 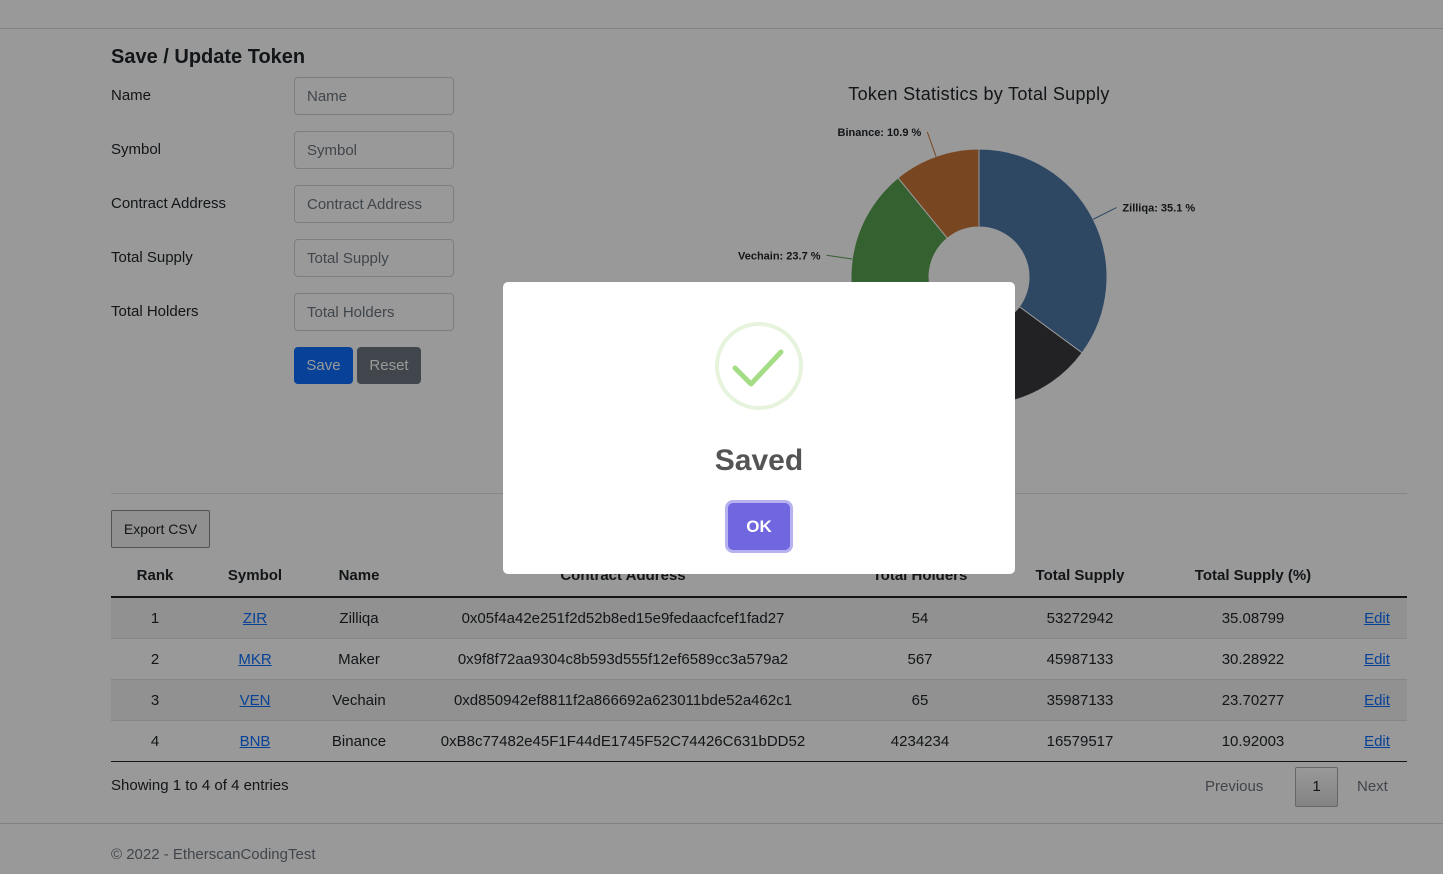 What do you see at coordinates (759, 460) in the screenshot?
I see `dialog-title: Saved` at bounding box center [759, 460].